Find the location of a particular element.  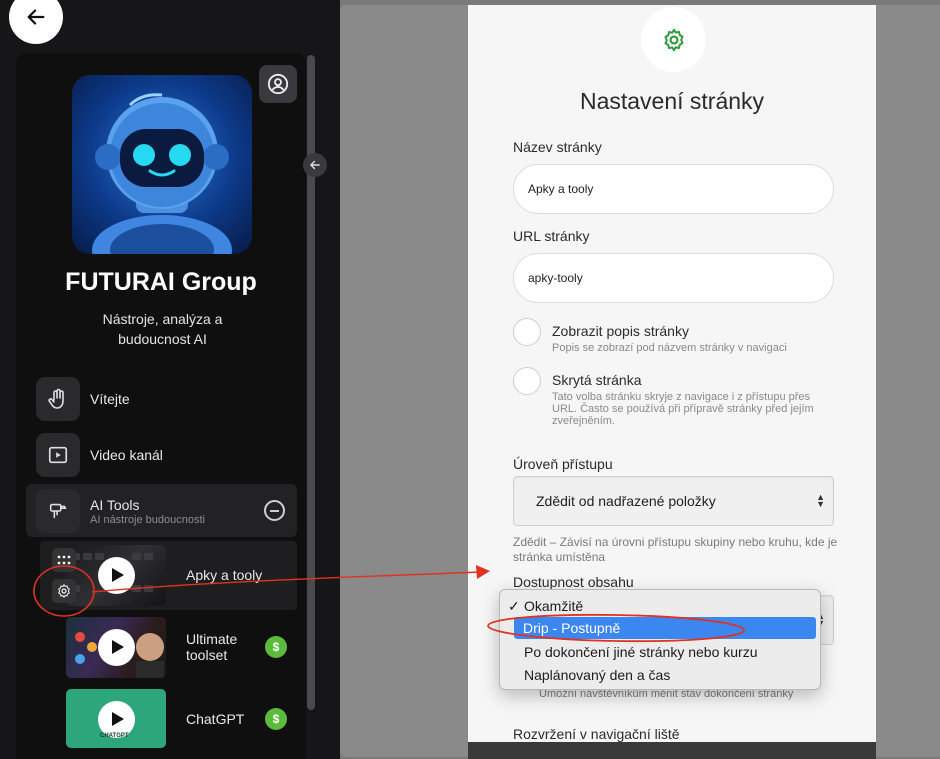

dropdown-option-drip: Drip - Postupně is located at coordinates (572, 628).